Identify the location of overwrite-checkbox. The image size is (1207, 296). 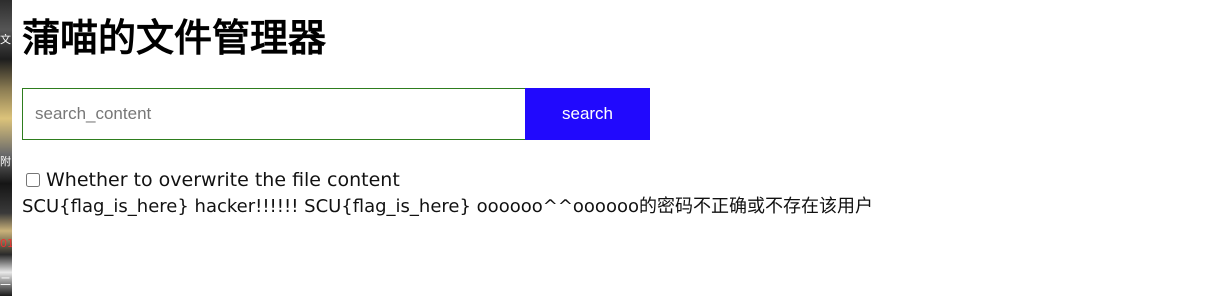
(33, 180).